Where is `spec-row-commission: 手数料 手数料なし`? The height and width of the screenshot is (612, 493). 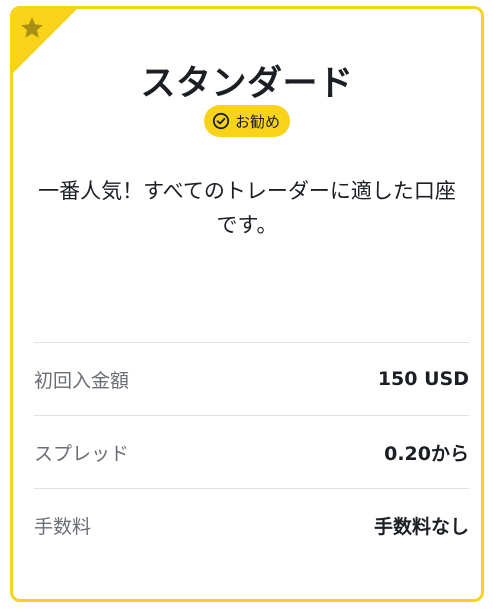 spec-row-commission: 手数料 手数料なし is located at coordinates (251, 524).